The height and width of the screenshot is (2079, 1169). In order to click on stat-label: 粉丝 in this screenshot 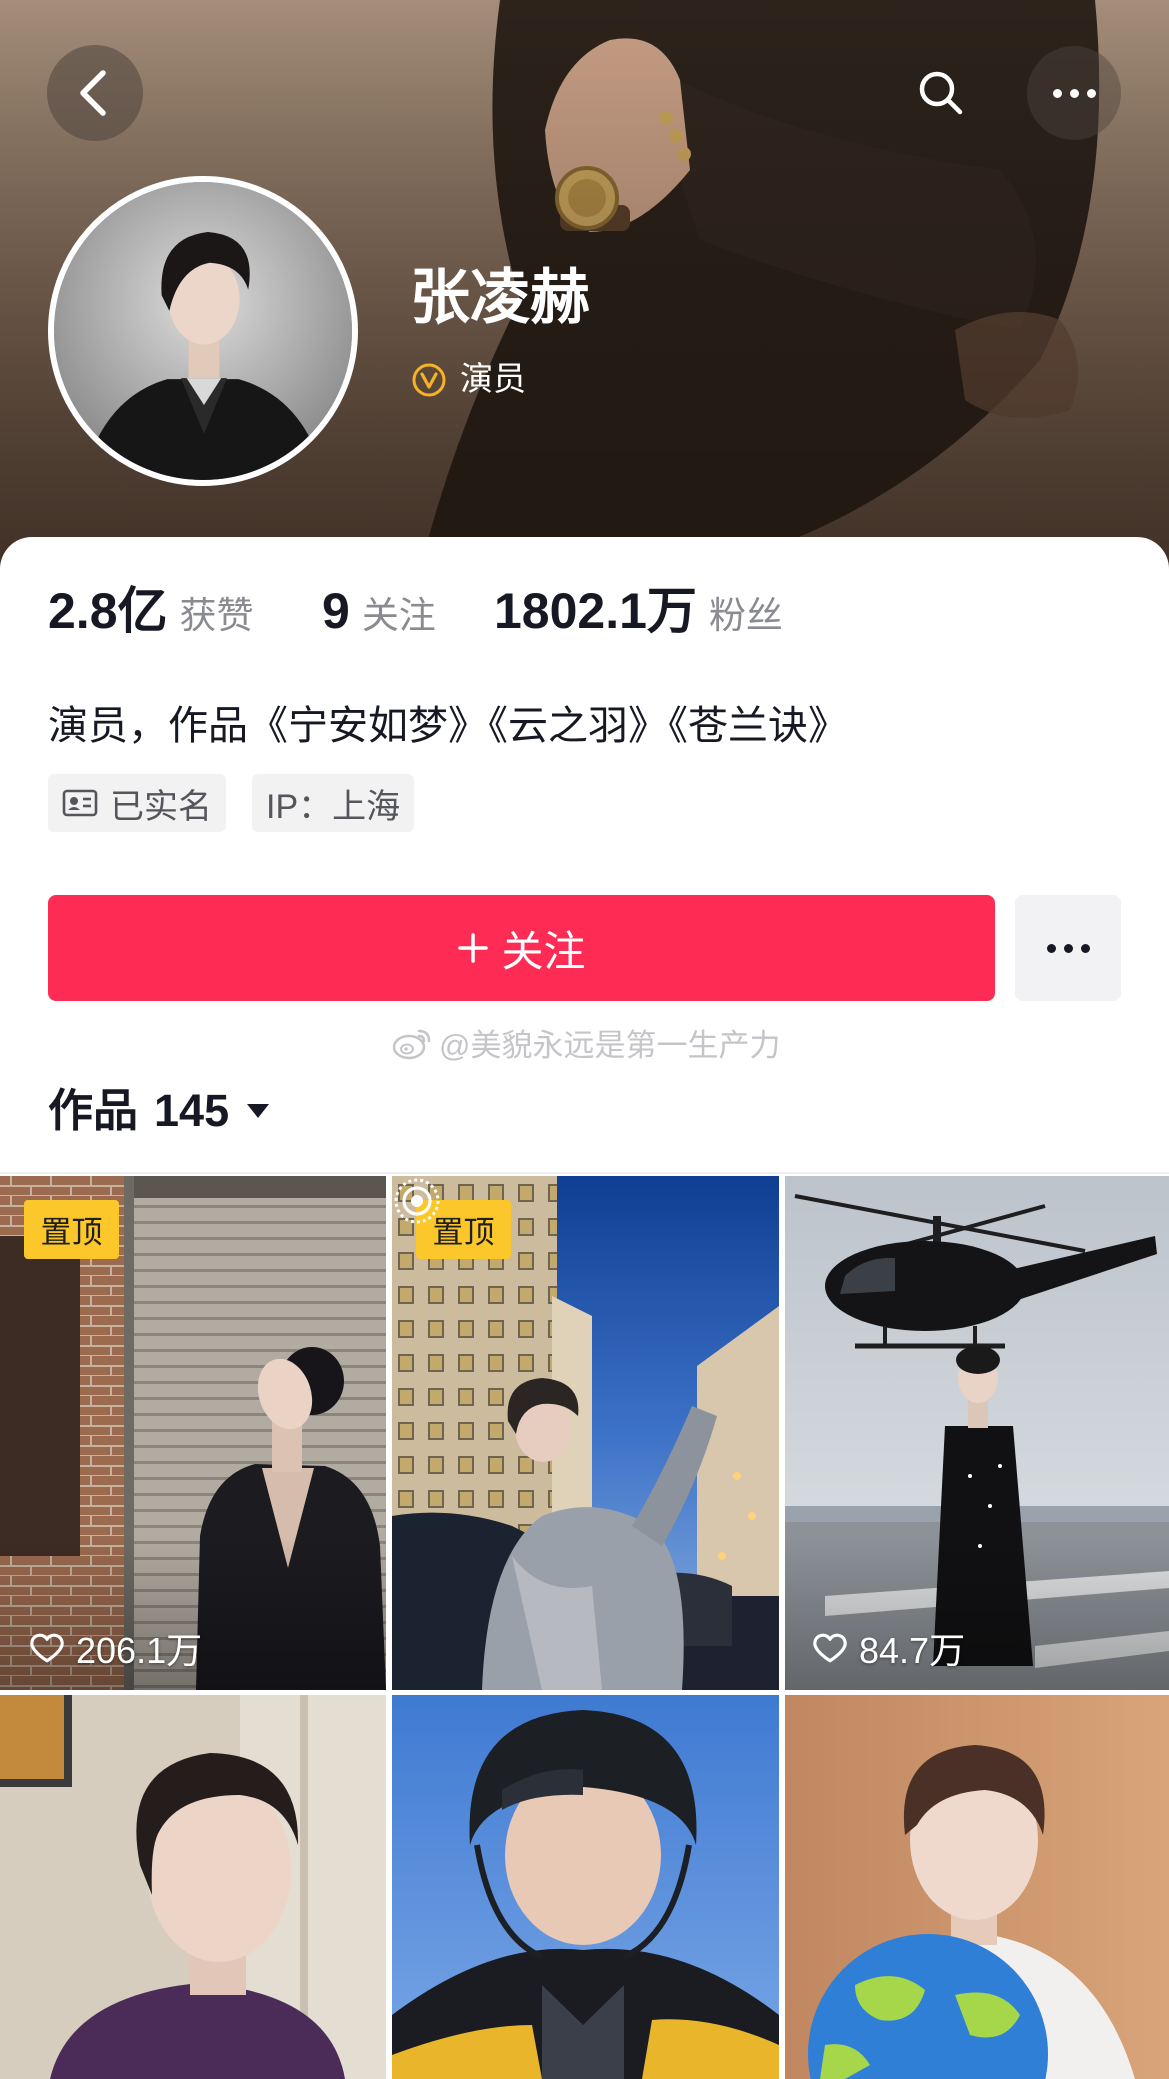, I will do `click(745, 615)`.